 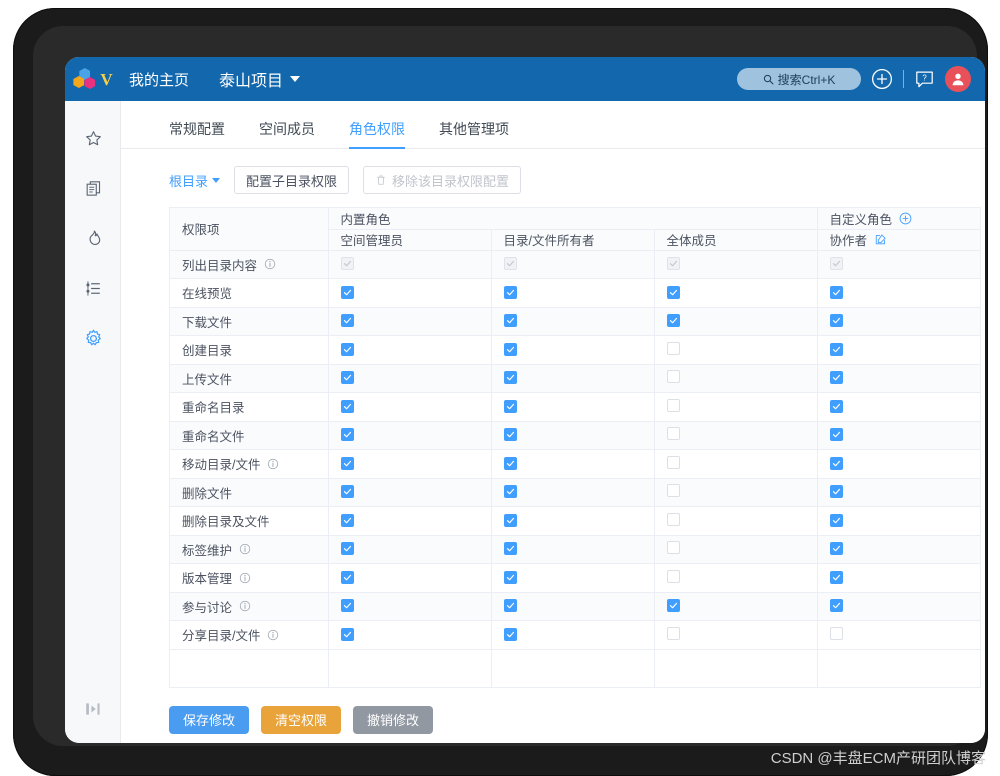 What do you see at coordinates (575, 578) in the screenshot?
I see `table-row: 版本管理` at bounding box center [575, 578].